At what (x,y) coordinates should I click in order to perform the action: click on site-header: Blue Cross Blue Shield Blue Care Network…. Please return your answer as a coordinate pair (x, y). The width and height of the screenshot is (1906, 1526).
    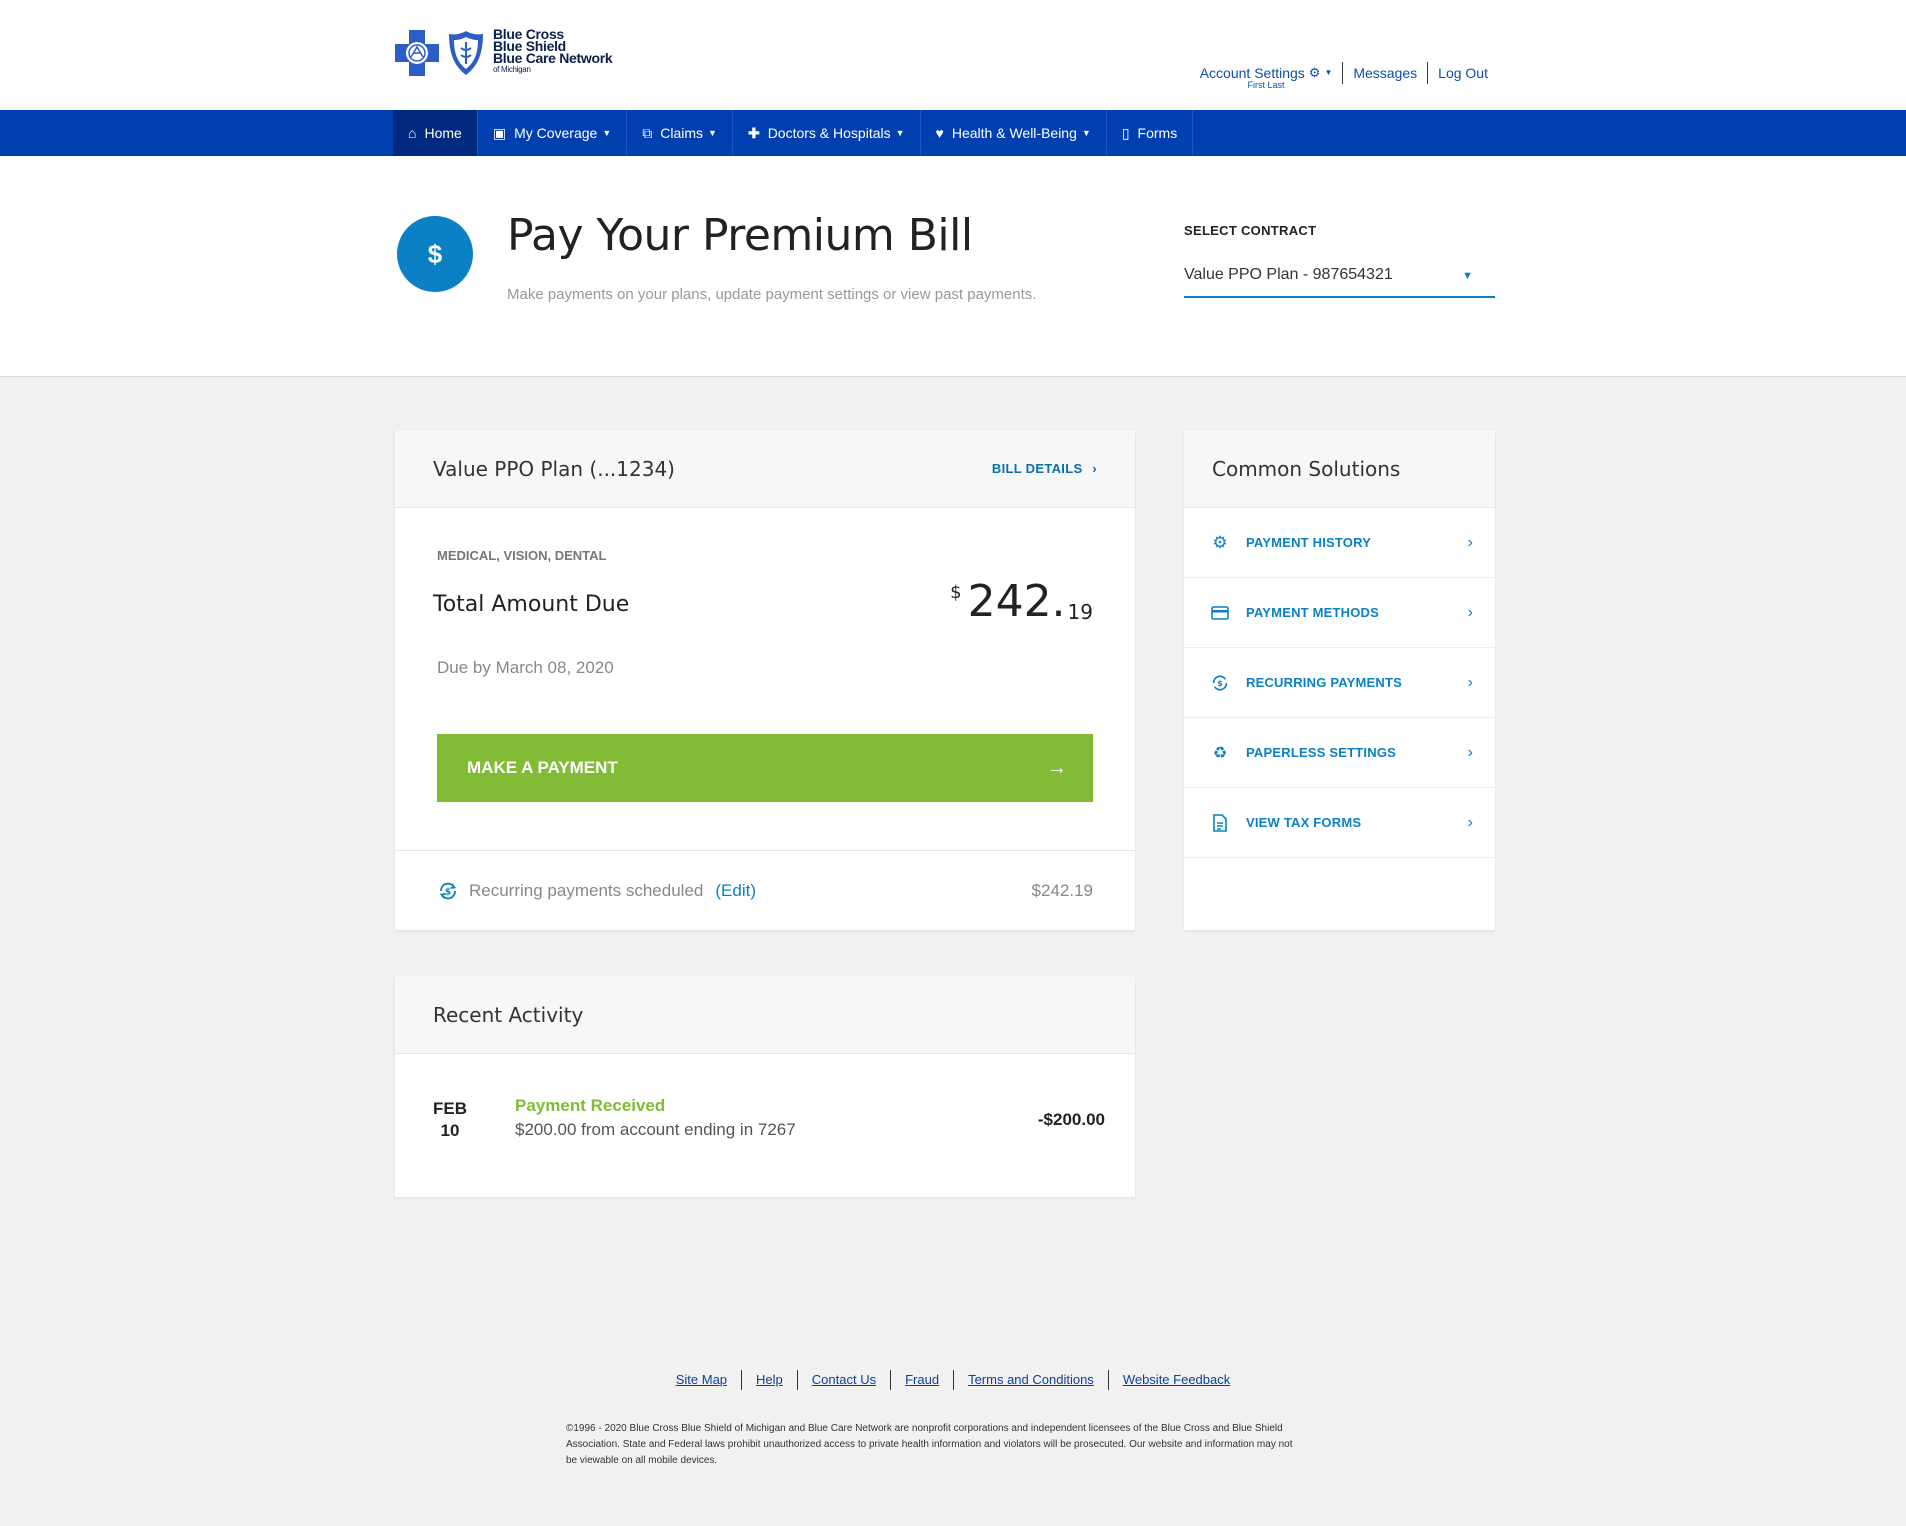
    Looking at the image, I should click on (953, 55).